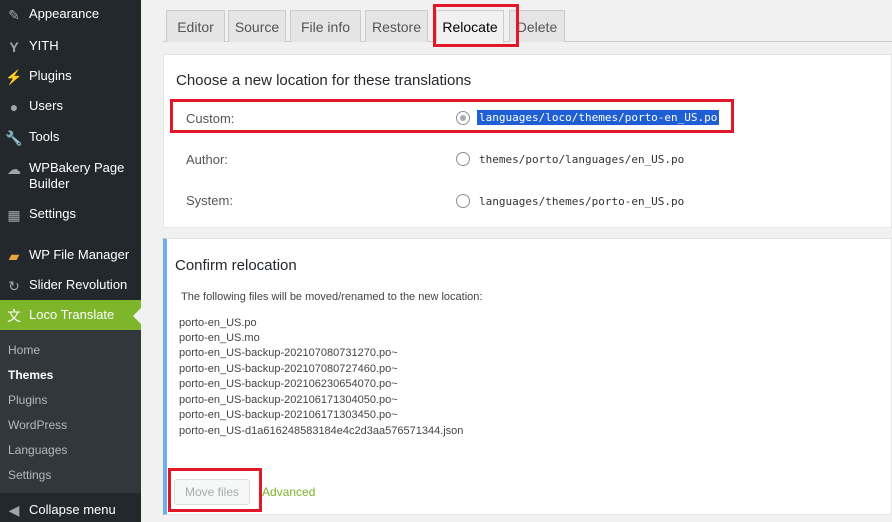 The width and height of the screenshot is (892, 522). I want to click on plugin-icon: ⚡, so click(14, 77).